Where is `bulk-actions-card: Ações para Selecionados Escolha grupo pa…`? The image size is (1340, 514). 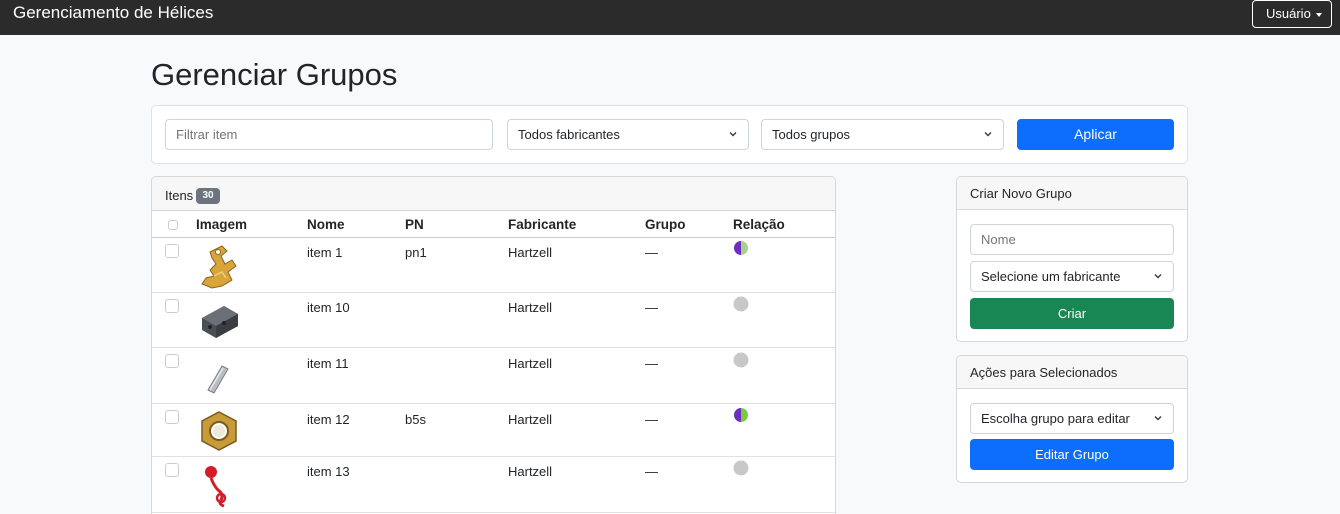
bulk-actions-card: Ações para Selecionados Escolha grupo pa… is located at coordinates (1072, 419).